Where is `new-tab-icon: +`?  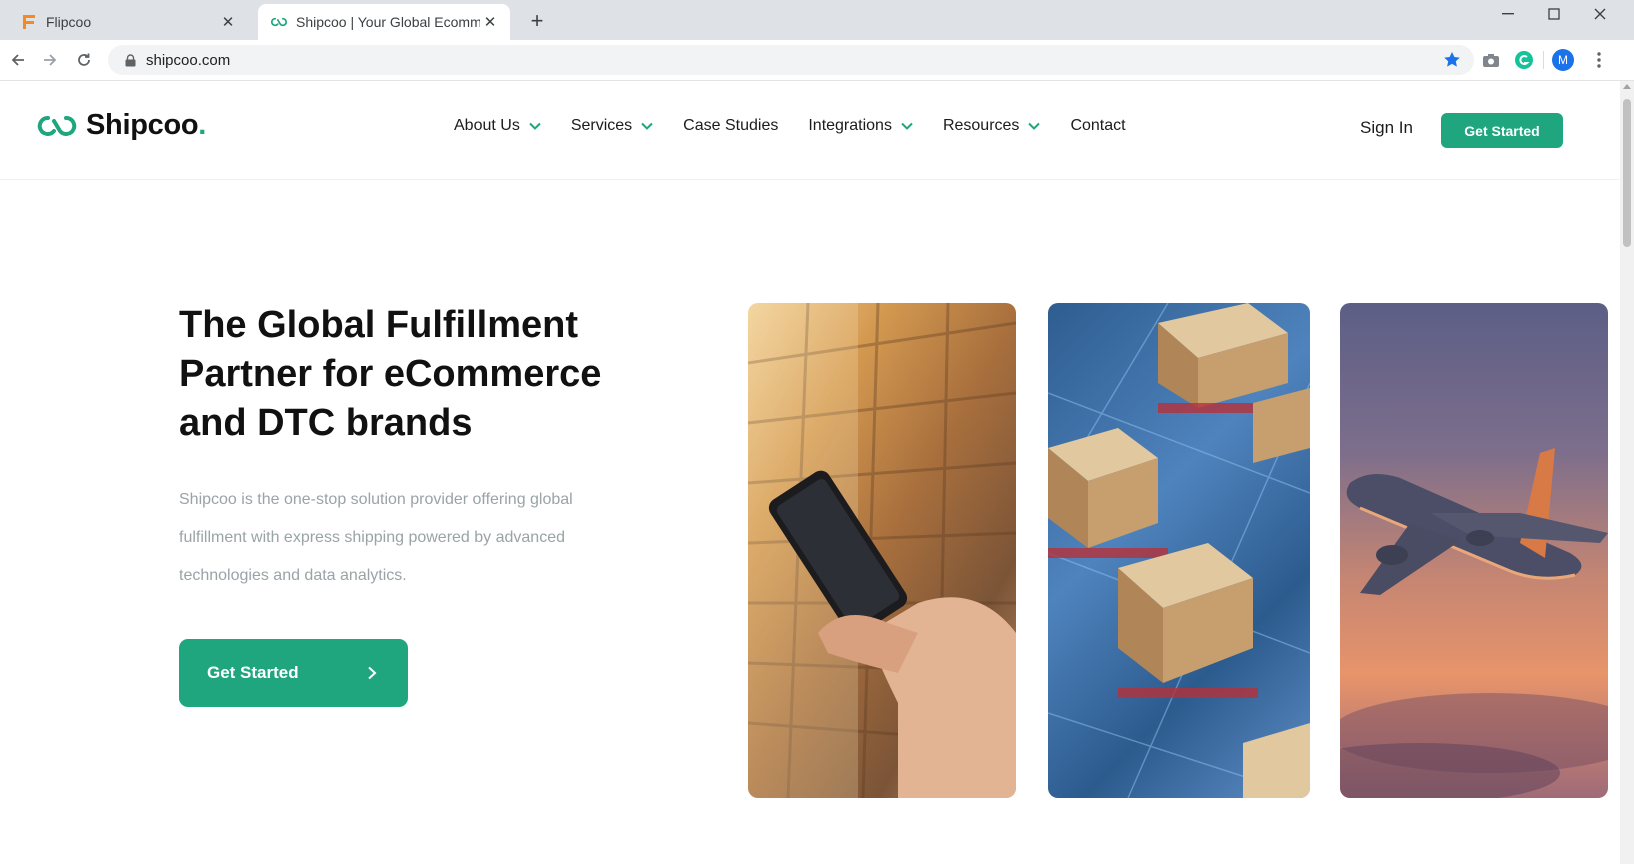 new-tab-icon: + is located at coordinates (537, 21).